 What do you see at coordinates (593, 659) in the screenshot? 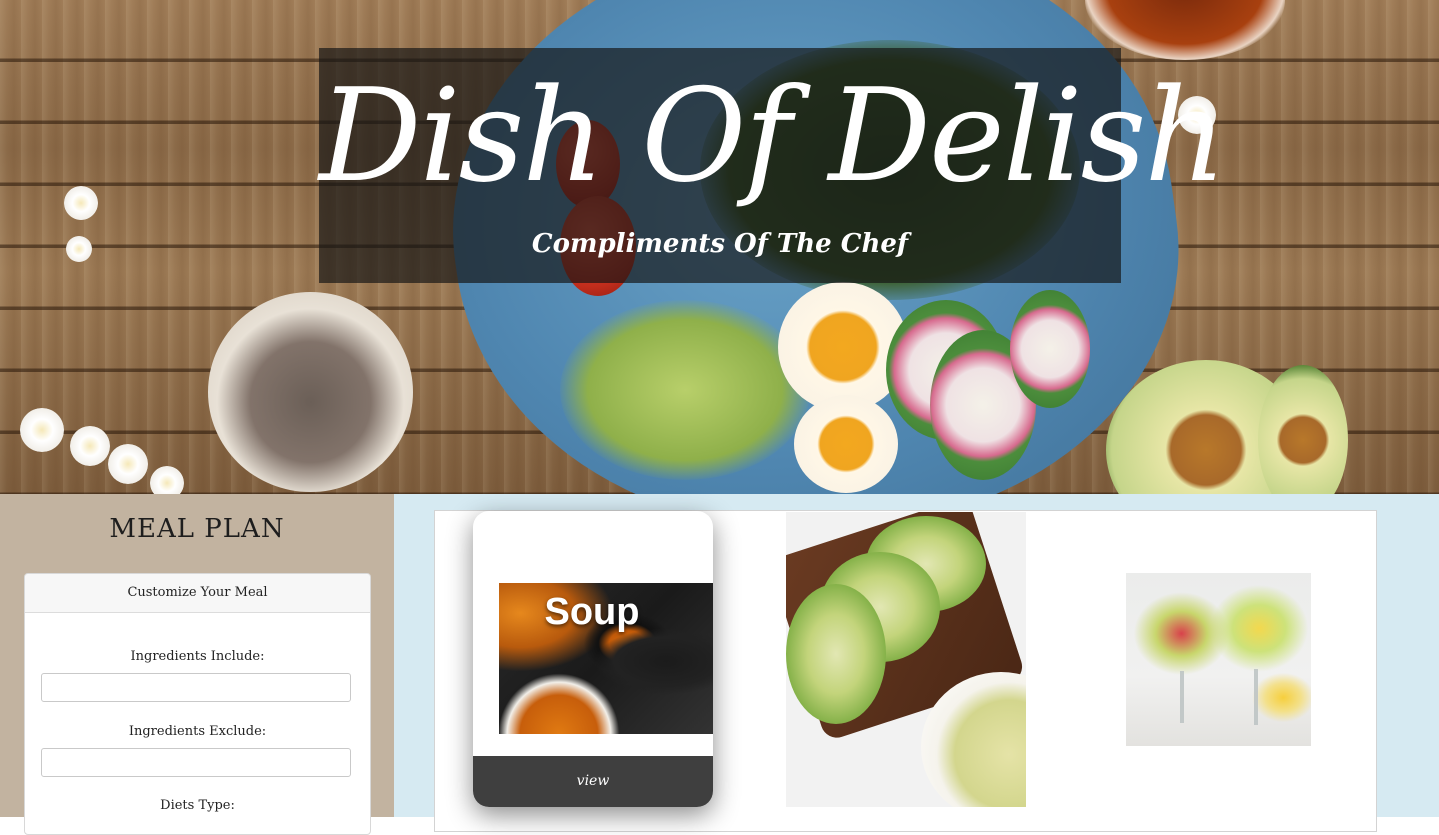
I see `soup-recipe-card: Soup view` at bounding box center [593, 659].